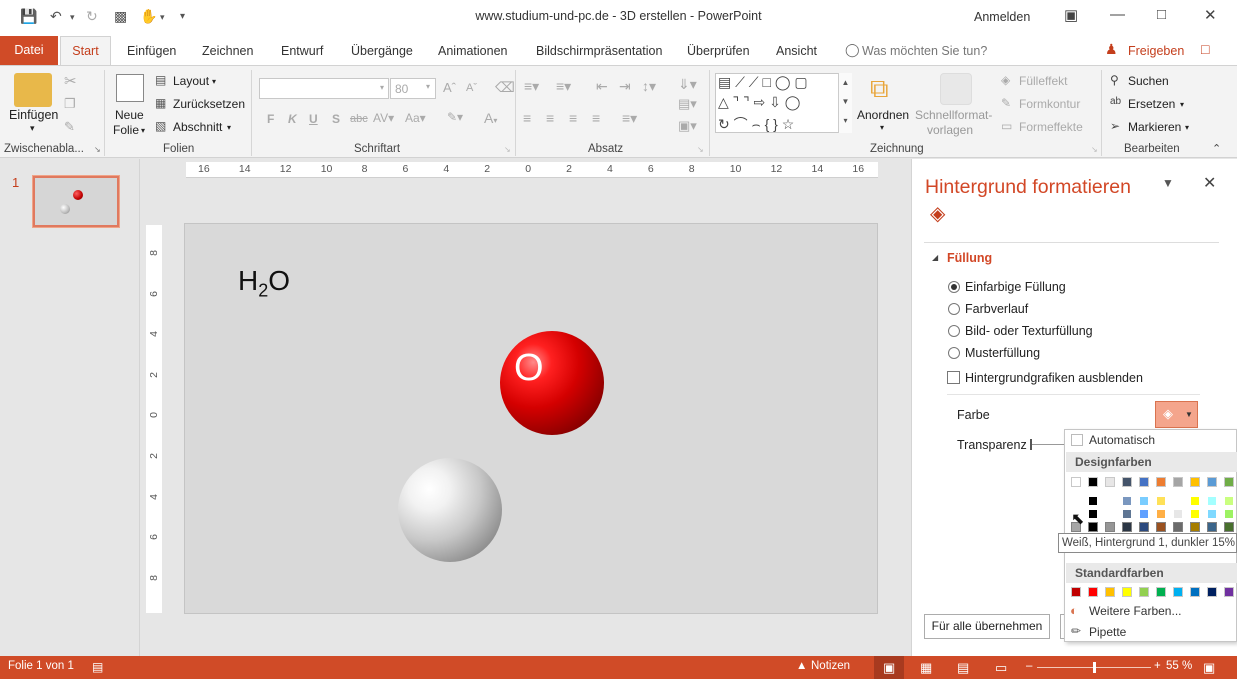 This screenshot has height=679, width=1237. Describe the element at coordinates (1205, 49) in the screenshot. I see `comments-icon: □` at that location.